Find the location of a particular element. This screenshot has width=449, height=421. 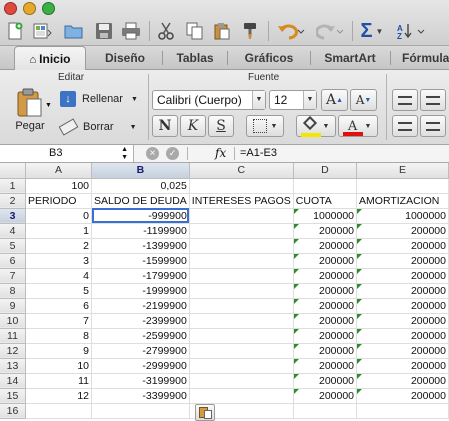

close-window-button is located at coordinates (10, 8).